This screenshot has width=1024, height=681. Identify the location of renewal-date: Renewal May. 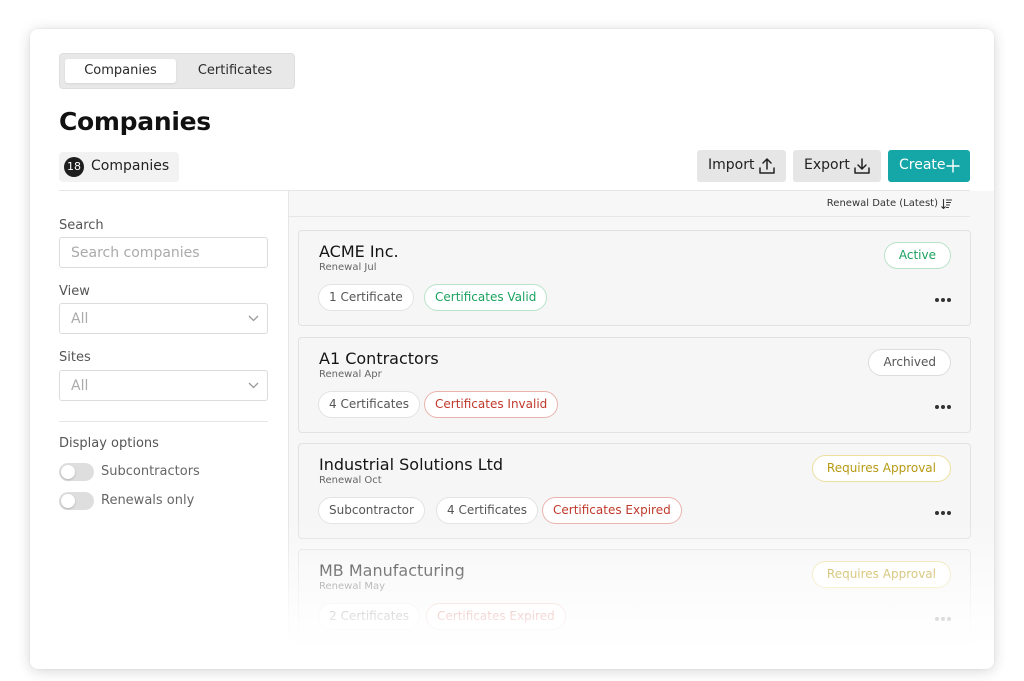
(352, 586).